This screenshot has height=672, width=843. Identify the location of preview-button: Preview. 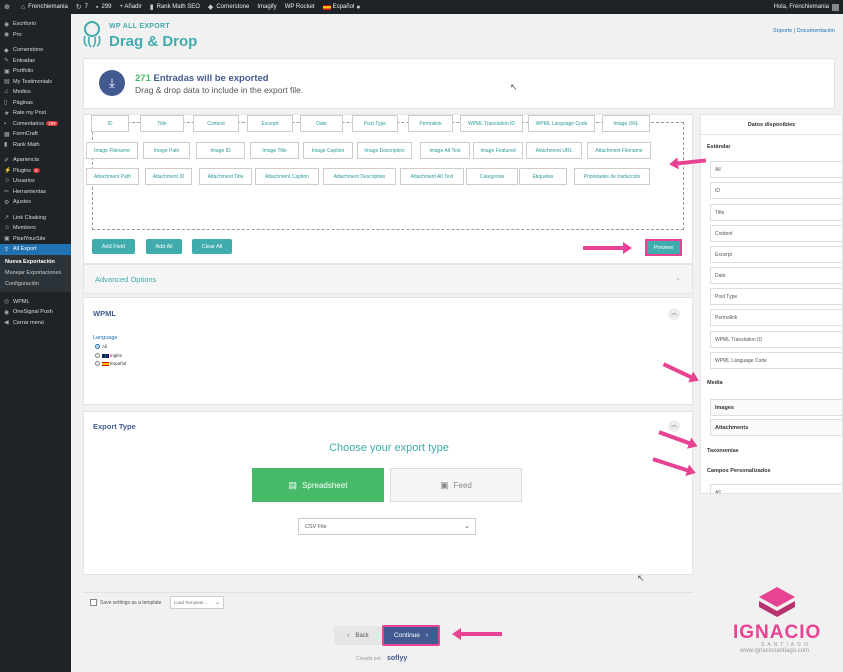
(663, 247).